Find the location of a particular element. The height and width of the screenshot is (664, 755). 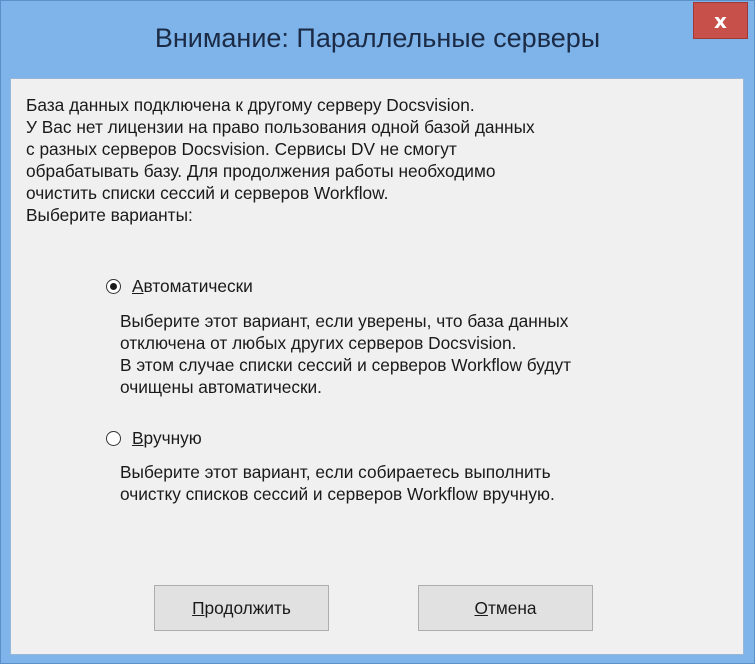

button-label: тмена is located at coordinates (512, 607).